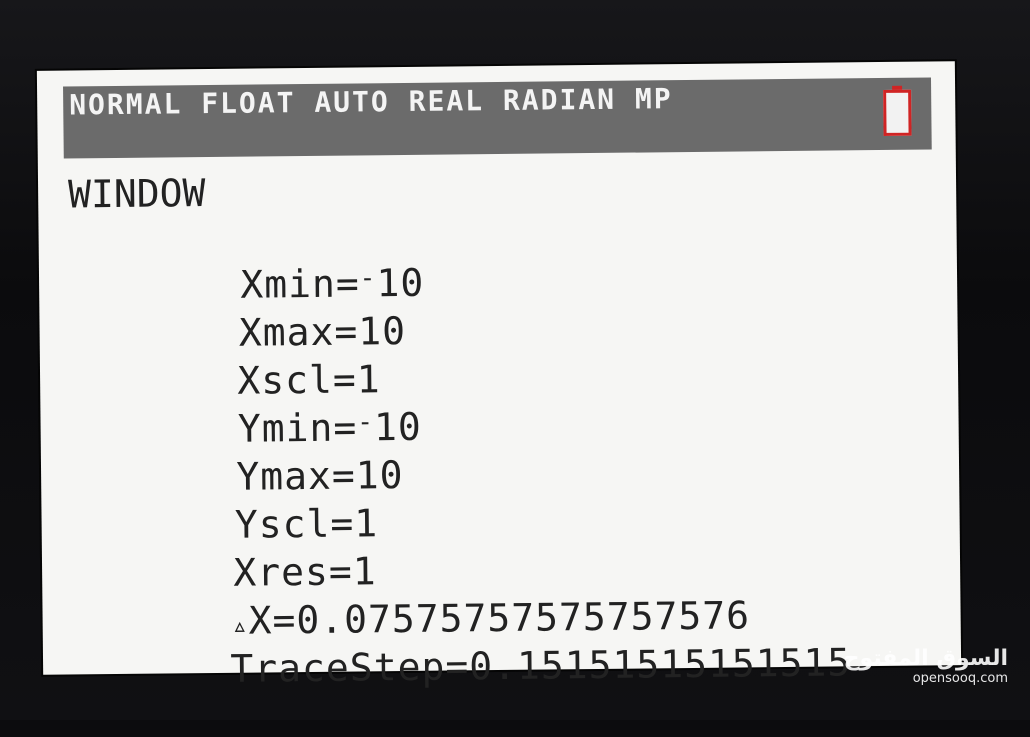  What do you see at coordinates (136, 194) in the screenshot?
I see `screen-title: WINDOW` at bounding box center [136, 194].